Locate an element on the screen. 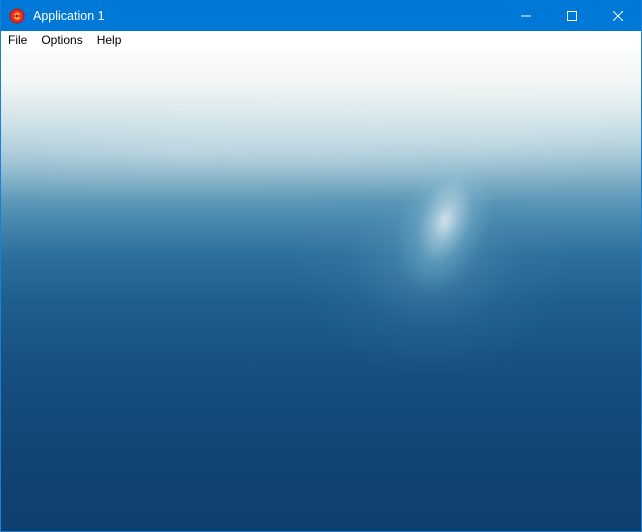 Image resolution: width=642 pixels, height=532 pixels. app-icon is located at coordinates (17, 16).